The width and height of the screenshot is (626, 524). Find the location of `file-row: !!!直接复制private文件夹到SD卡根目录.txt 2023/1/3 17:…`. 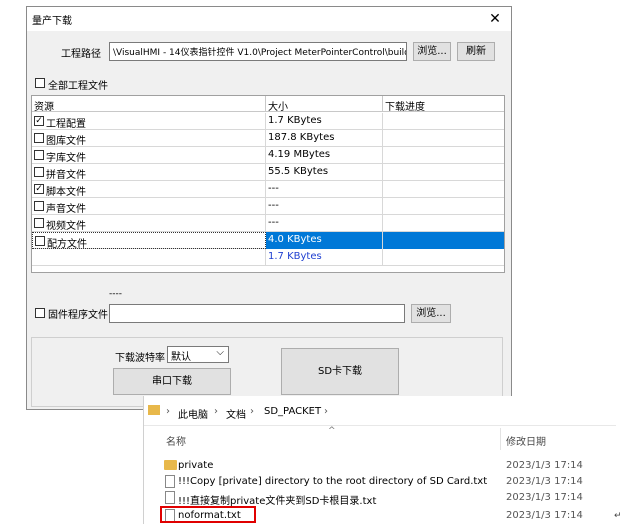

file-row: !!!直接复制private文件夹到SD卡根目录.txt 2023/1/3 17:… is located at coordinates (380, 498).